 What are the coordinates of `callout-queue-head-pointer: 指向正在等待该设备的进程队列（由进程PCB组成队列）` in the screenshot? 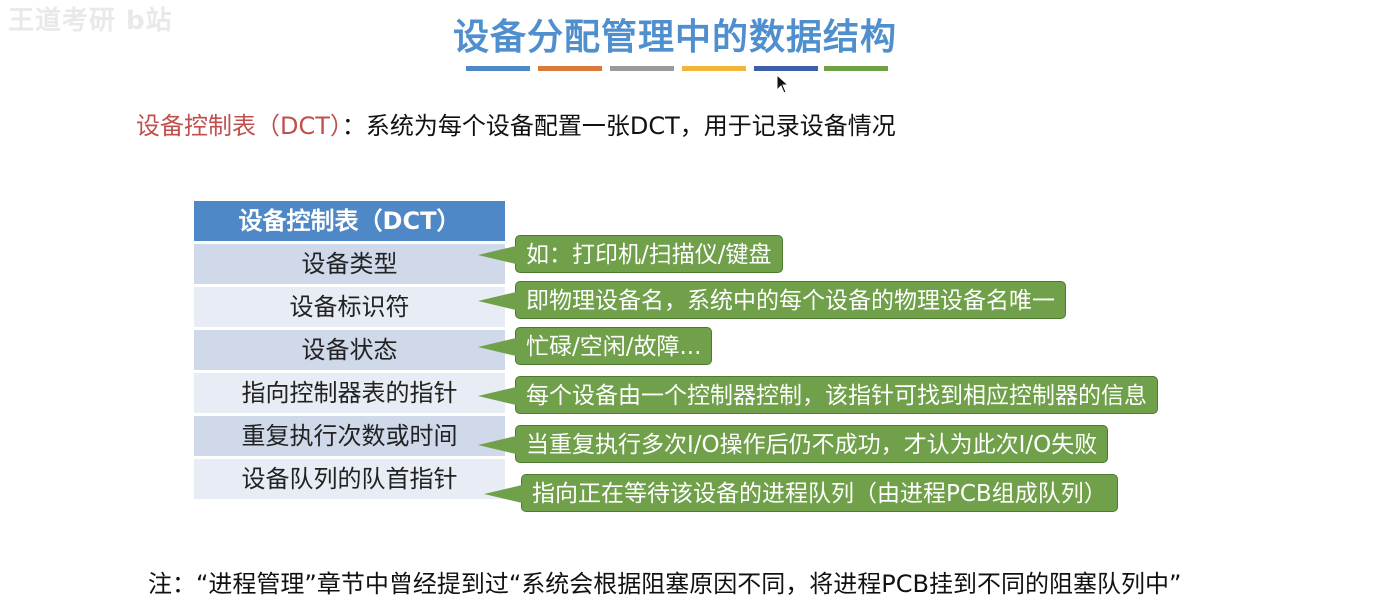 It's located at (801, 493).